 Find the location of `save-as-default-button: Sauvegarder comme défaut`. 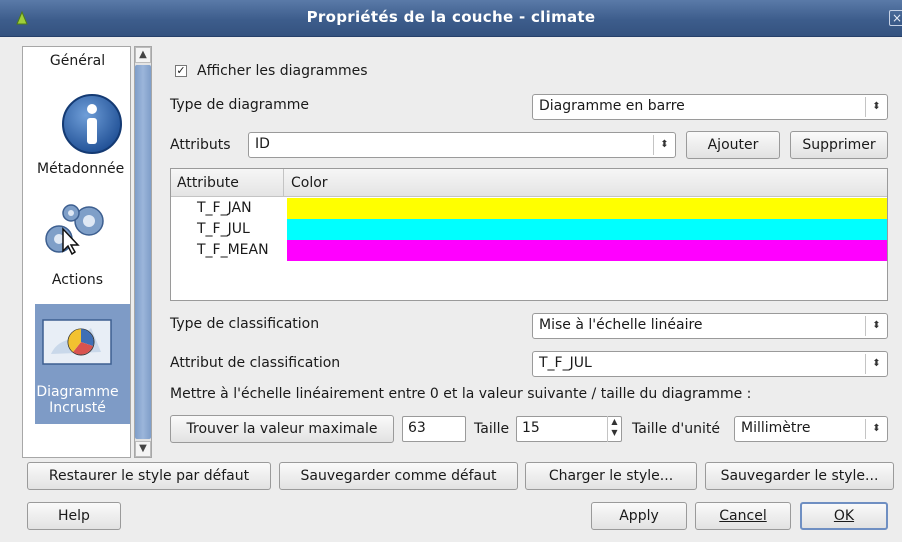

save-as-default-button: Sauvegarder comme défaut is located at coordinates (398, 476).